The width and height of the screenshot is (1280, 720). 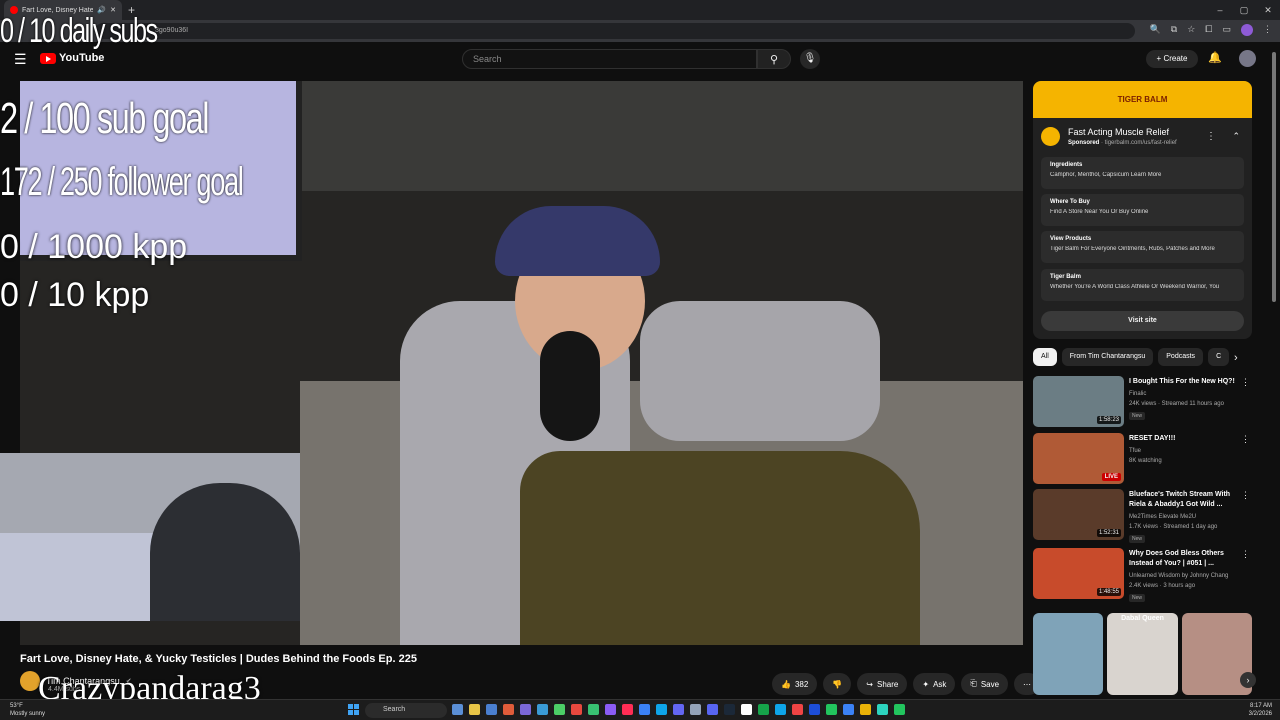 I want to click on podcast-microphone, so click(x=570, y=386).